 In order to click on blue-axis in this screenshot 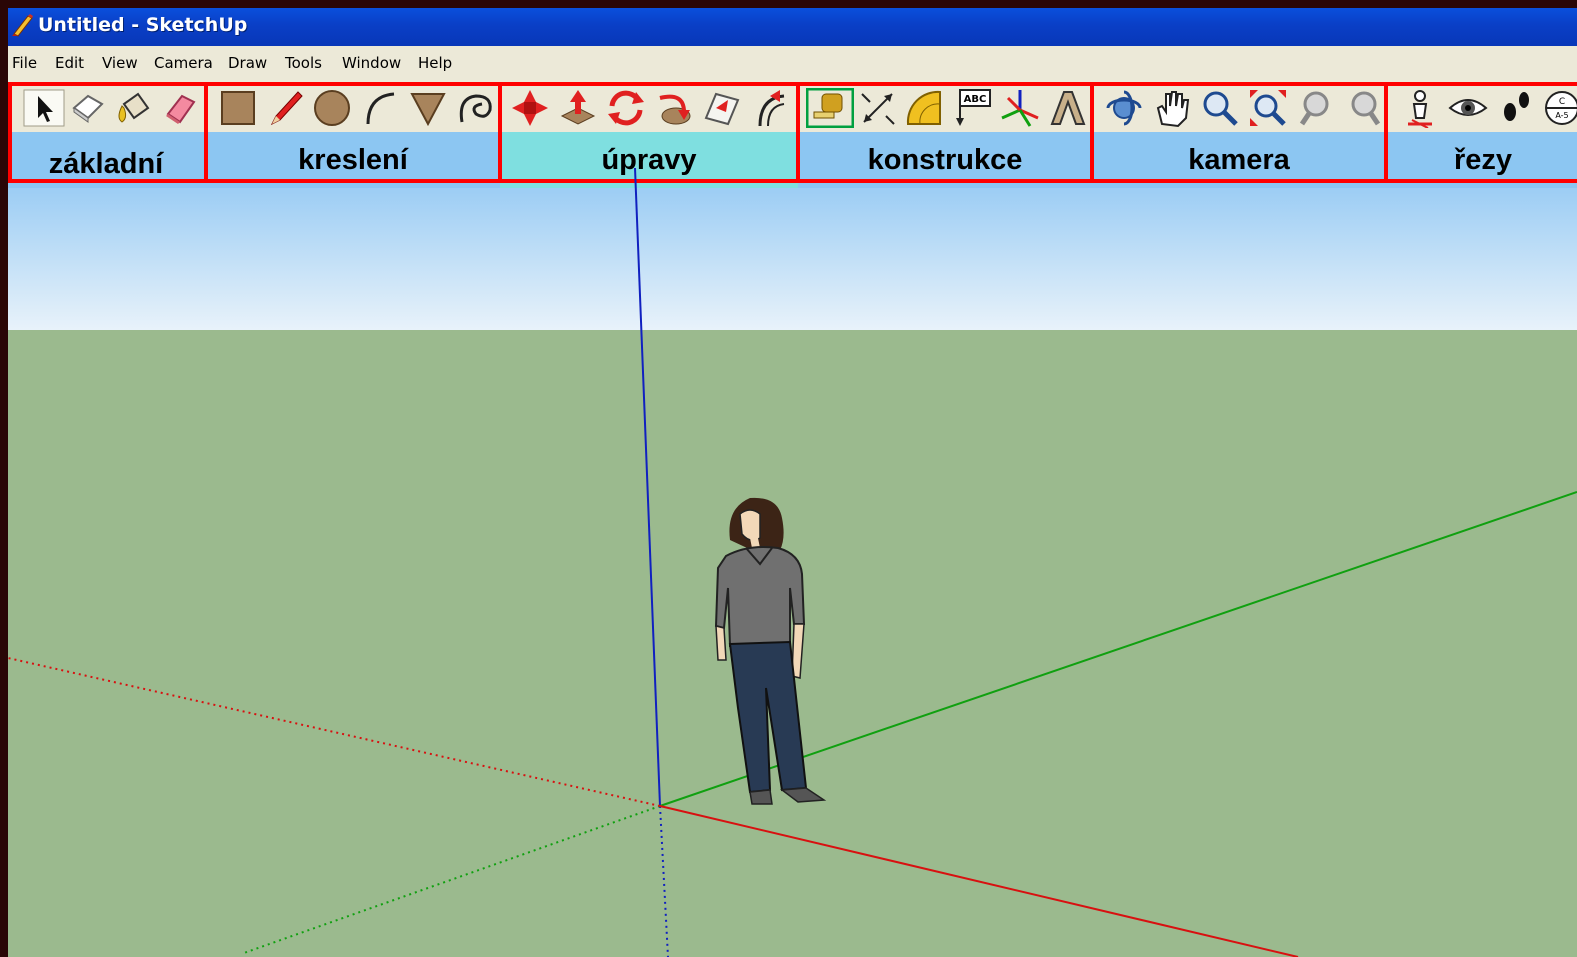, I will do `click(647, 487)`.